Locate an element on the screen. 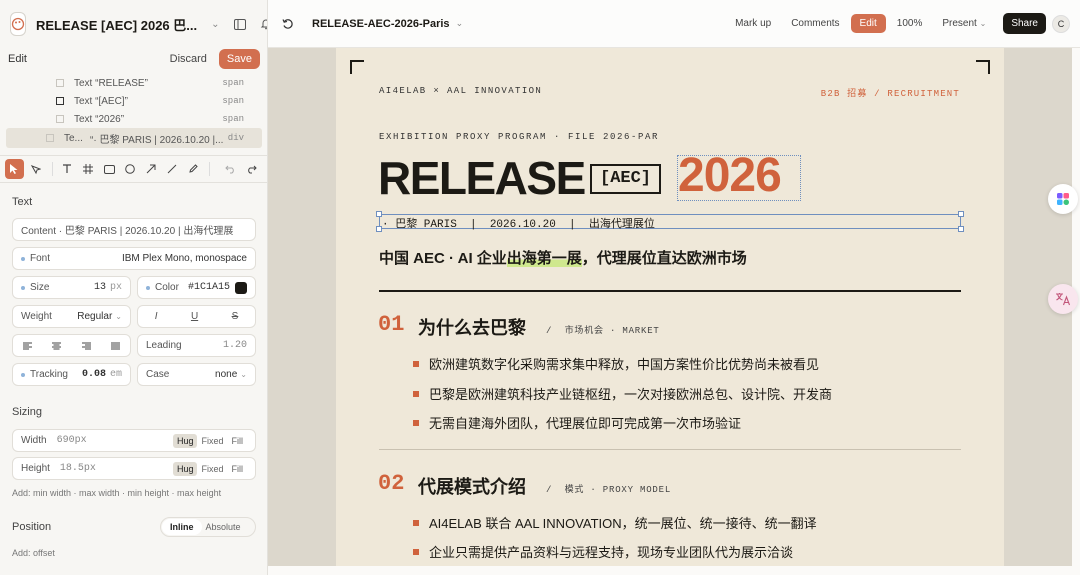 The width and height of the screenshot is (1080, 575). bullet-item: AI4ELAB 联合 AAL INNOVATION，统一展位、统一接待、统一翻译 is located at coordinates (615, 522).